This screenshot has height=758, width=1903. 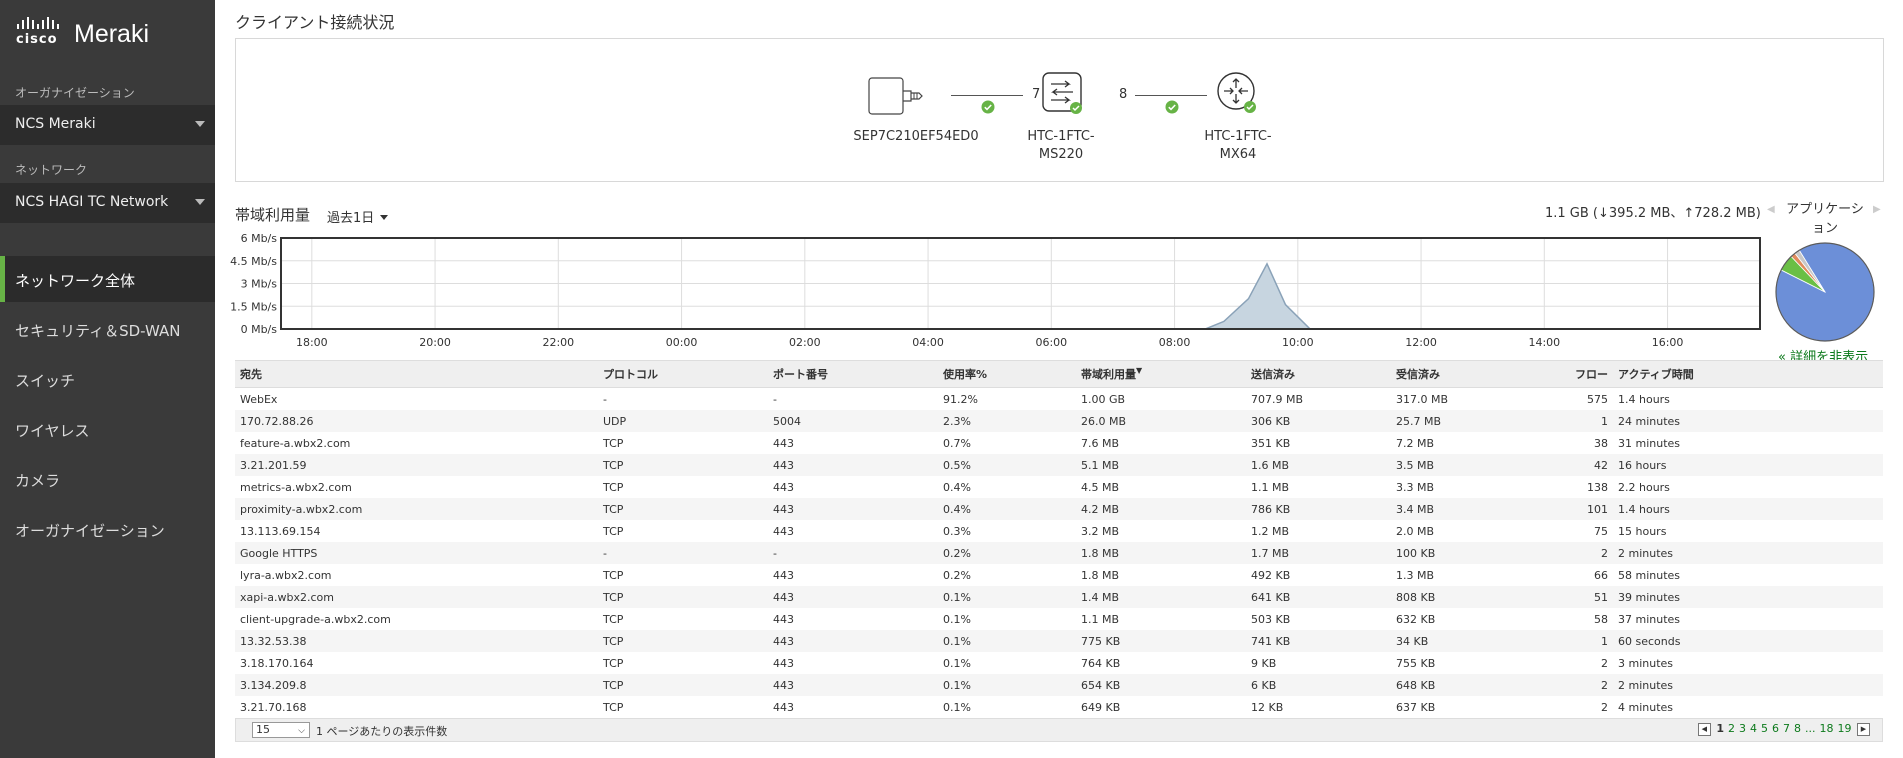 I want to click on nav-item-label: オーガナイゼーション, so click(x=90, y=531).